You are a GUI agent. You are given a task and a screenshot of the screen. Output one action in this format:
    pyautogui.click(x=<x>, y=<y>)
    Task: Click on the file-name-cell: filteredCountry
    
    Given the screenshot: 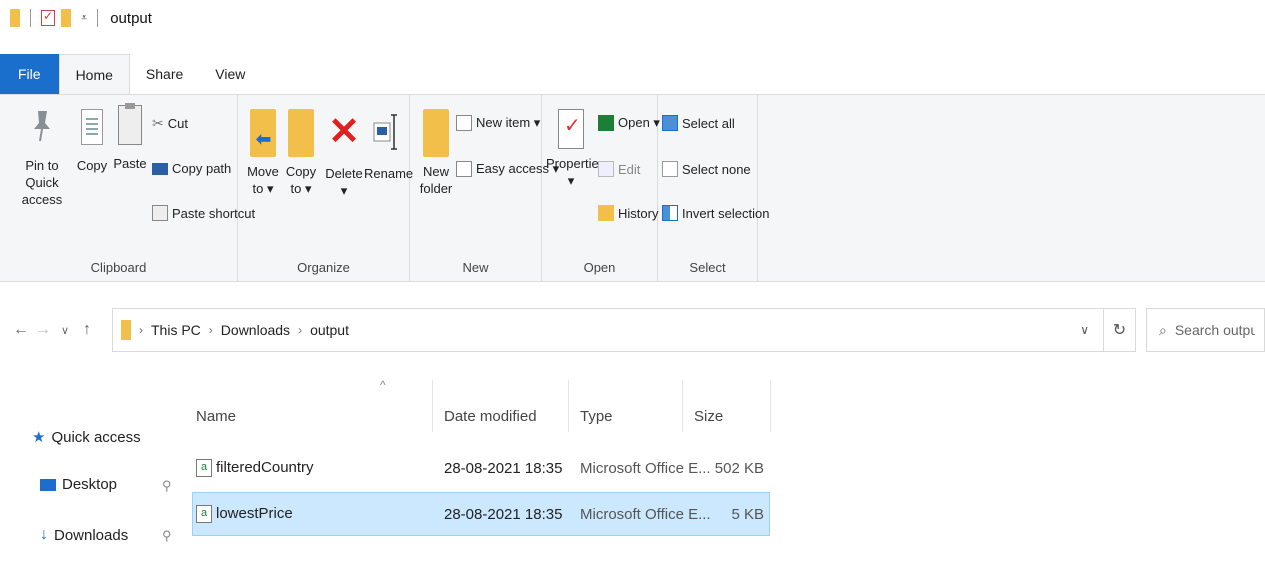 What is the action you would take?
    pyautogui.click(x=255, y=468)
    